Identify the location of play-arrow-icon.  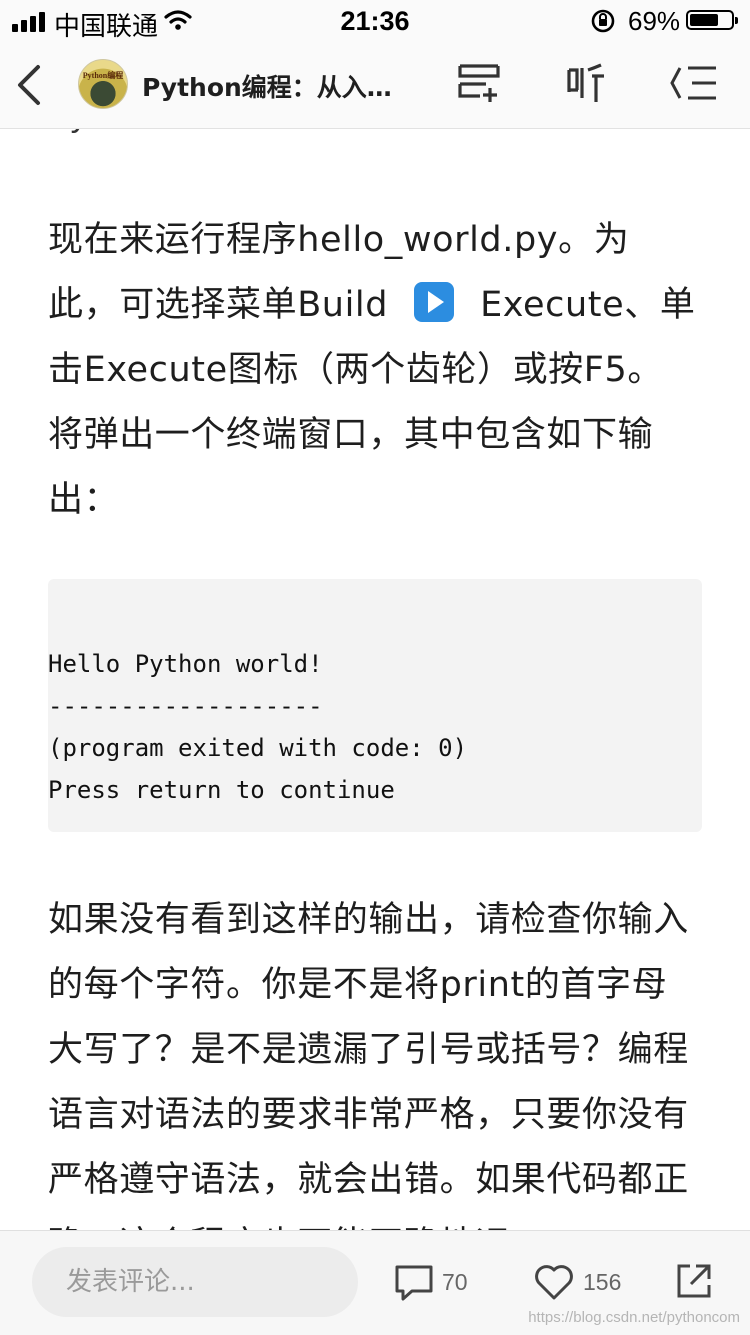
(434, 302).